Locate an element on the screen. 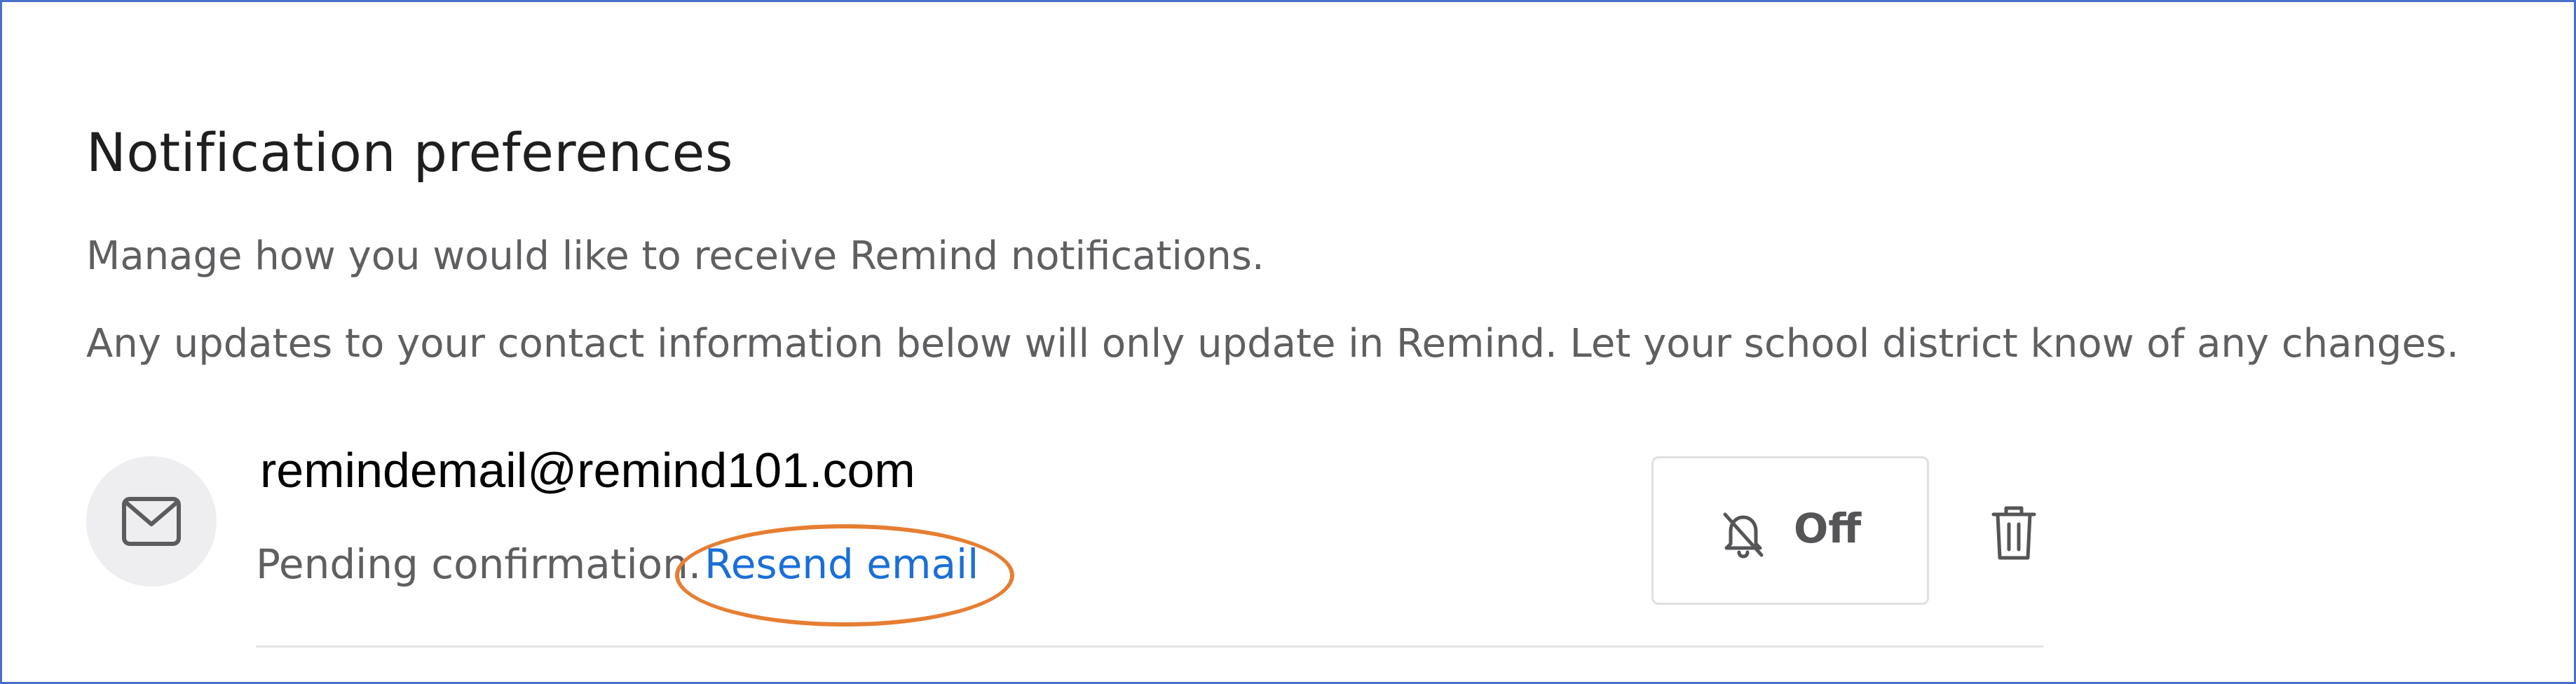 The height and width of the screenshot is (684, 2576). row-divider is located at coordinates (1149, 646).